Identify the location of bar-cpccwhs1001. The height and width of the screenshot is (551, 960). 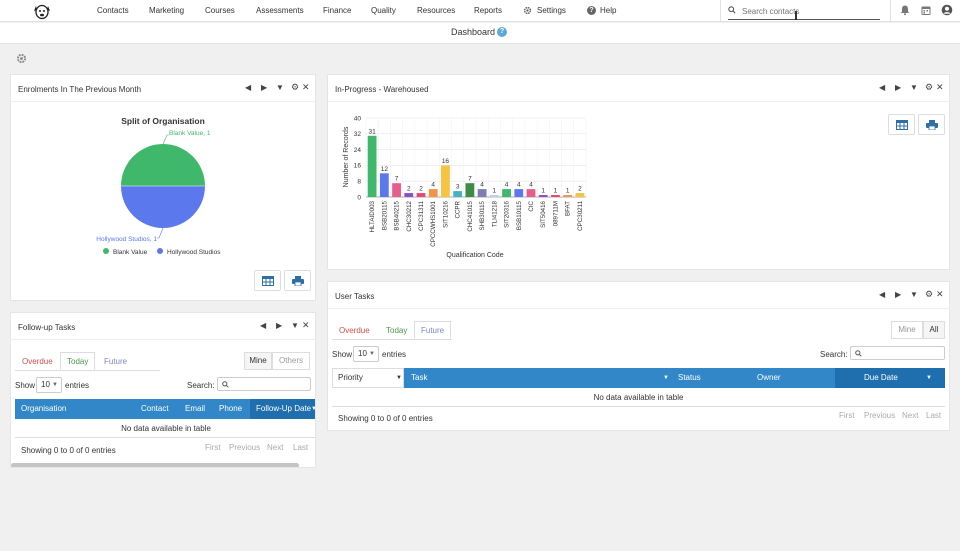
(433, 193).